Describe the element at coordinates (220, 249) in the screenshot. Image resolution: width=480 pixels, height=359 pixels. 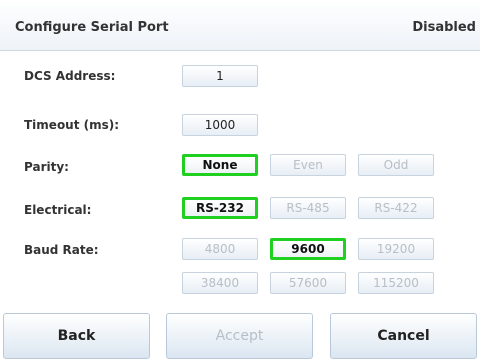
I see `baud-4800-button: 4800` at that location.